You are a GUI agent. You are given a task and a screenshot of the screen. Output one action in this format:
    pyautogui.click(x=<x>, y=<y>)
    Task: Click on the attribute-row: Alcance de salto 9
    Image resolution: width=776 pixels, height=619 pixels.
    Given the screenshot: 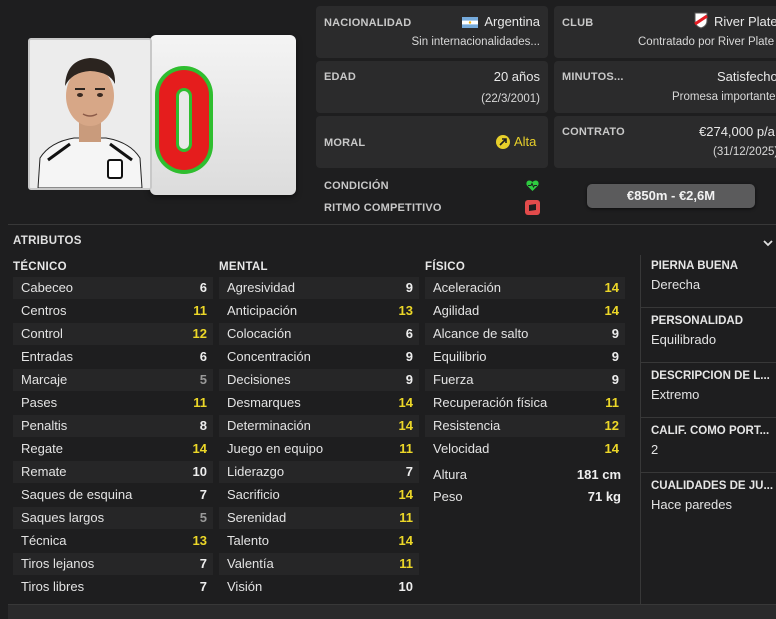 What is the action you would take?
    pyautogui.click(x=525, y=334)
    